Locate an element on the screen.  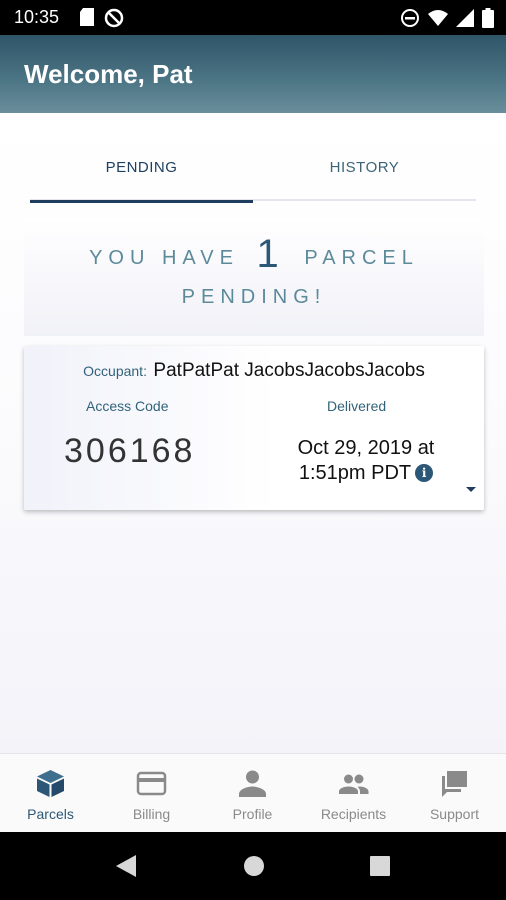
pending-banner: YOU HAVE 1 PARCEL PENDING! is located at coordinates (254, 277).